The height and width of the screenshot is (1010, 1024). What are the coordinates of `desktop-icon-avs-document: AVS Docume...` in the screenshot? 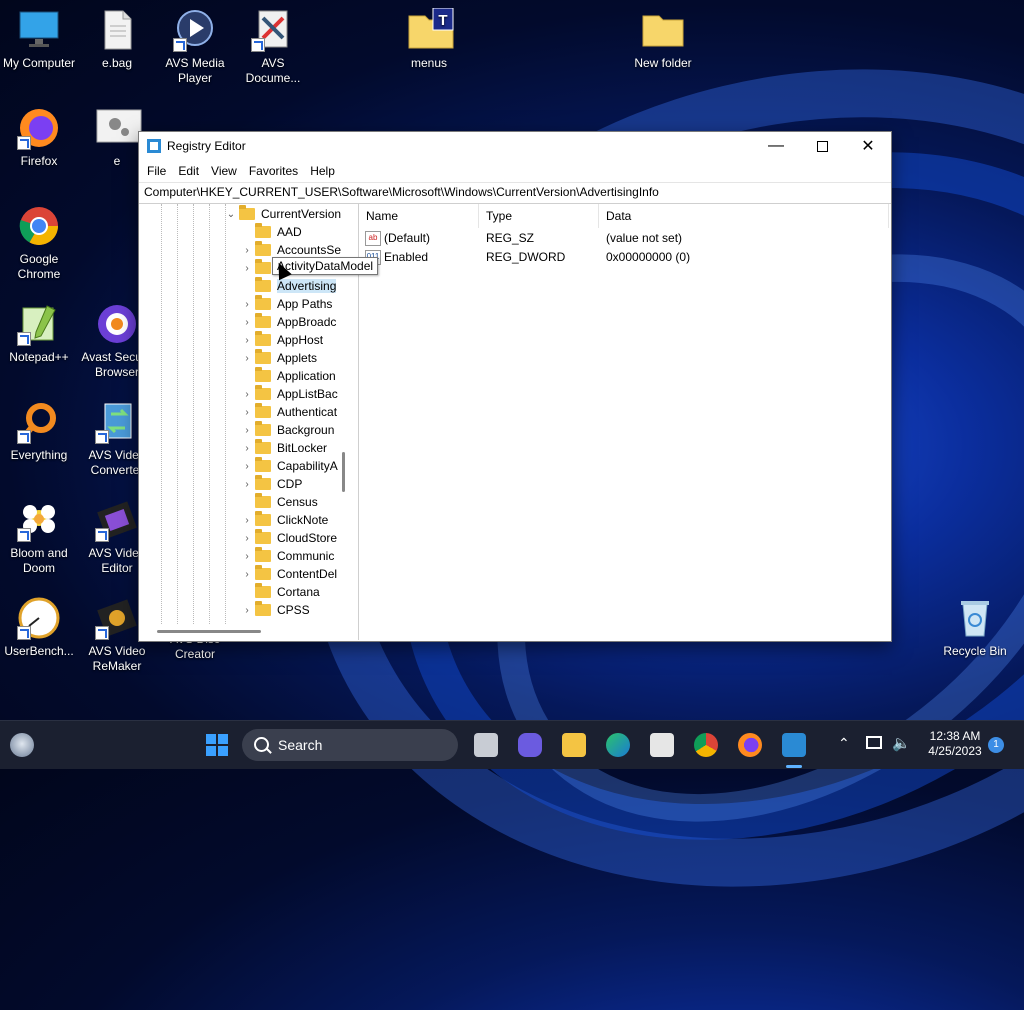 It's located at (273, 47).